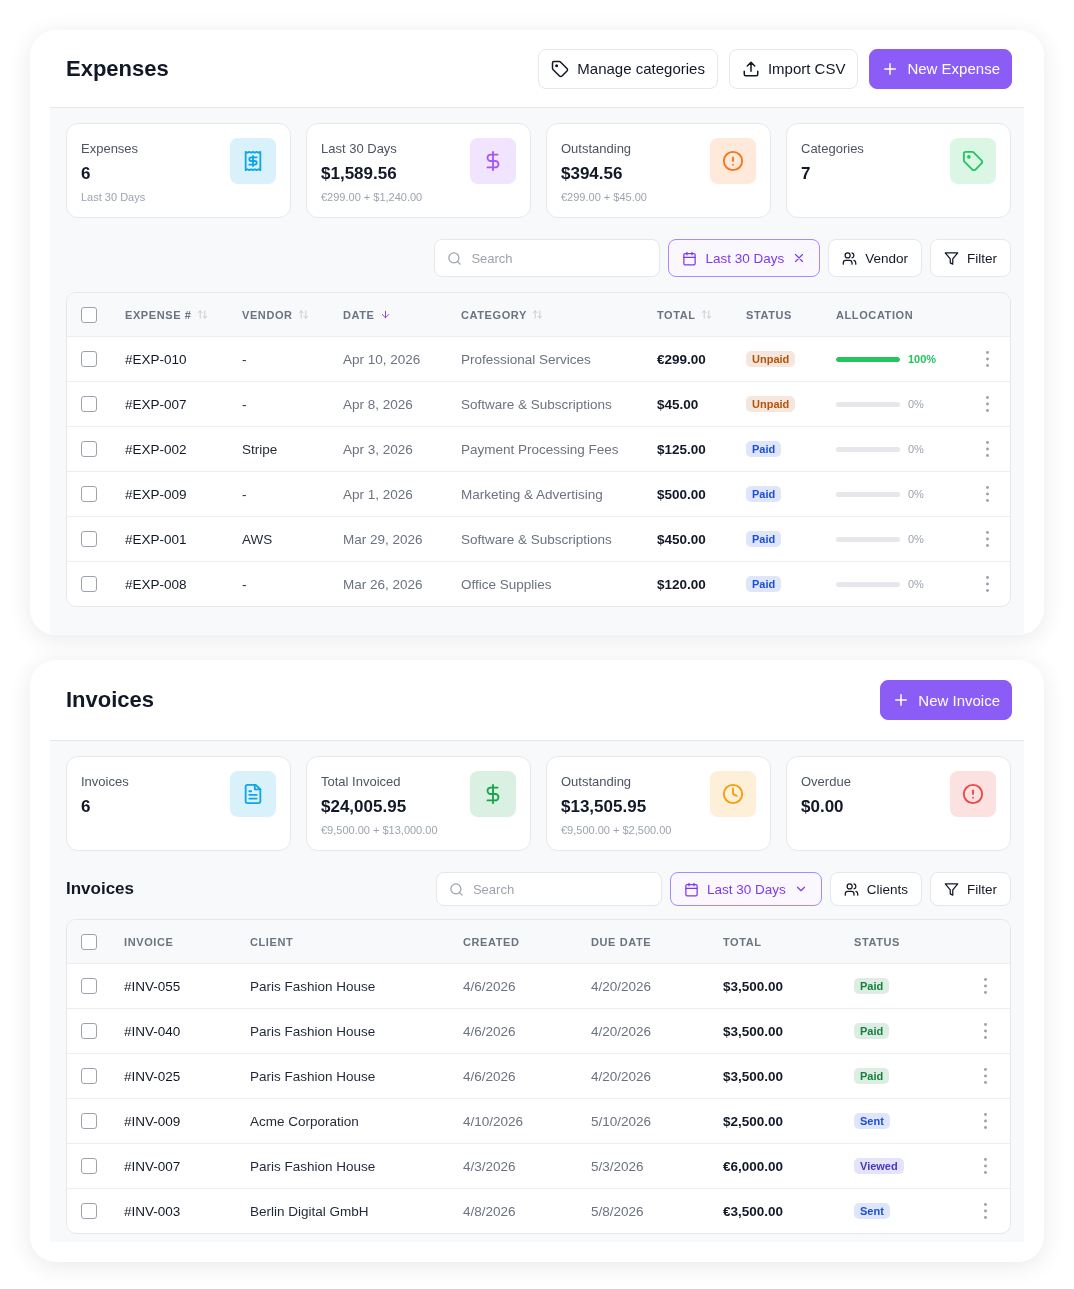 This screenshot has width=1074, height=1289. What do you see at coordinates (681, 584) in the screenshot?
I see `table-cell: $120.00` at bounding box center [681, 584].